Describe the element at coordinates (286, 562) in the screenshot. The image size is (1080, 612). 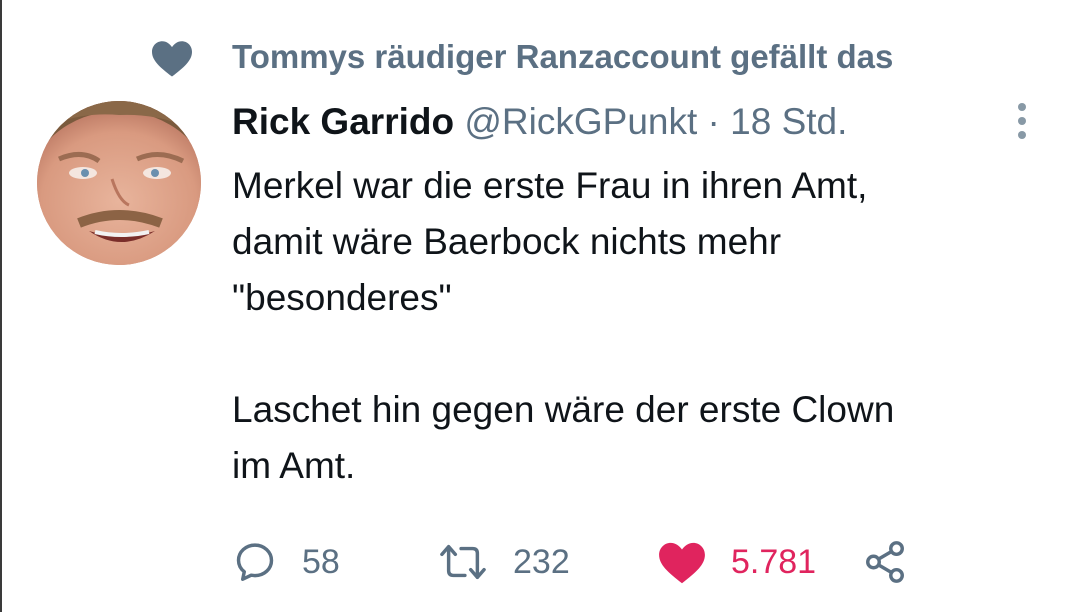
I see `reply-button: 58` at that location.